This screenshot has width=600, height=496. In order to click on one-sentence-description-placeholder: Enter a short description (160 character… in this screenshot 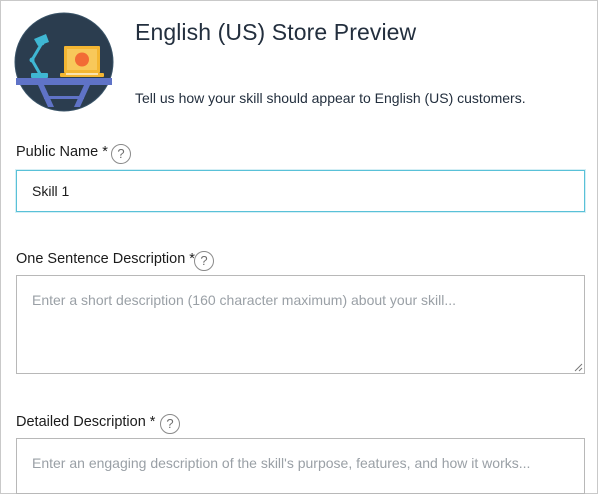, I will do `click(244, 300)`.